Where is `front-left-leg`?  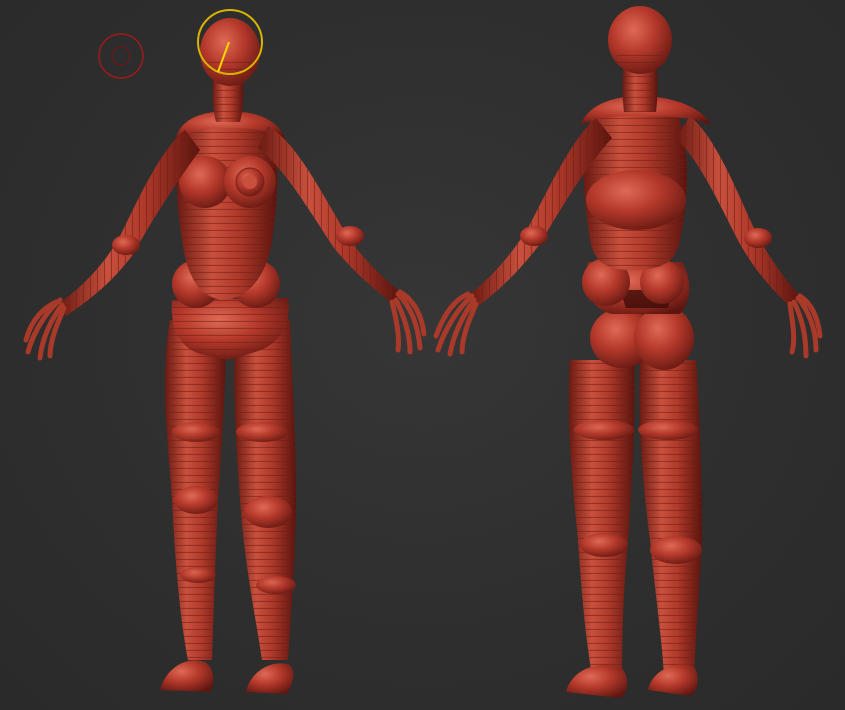 front-left-leg is located at coordinates (193, 506).